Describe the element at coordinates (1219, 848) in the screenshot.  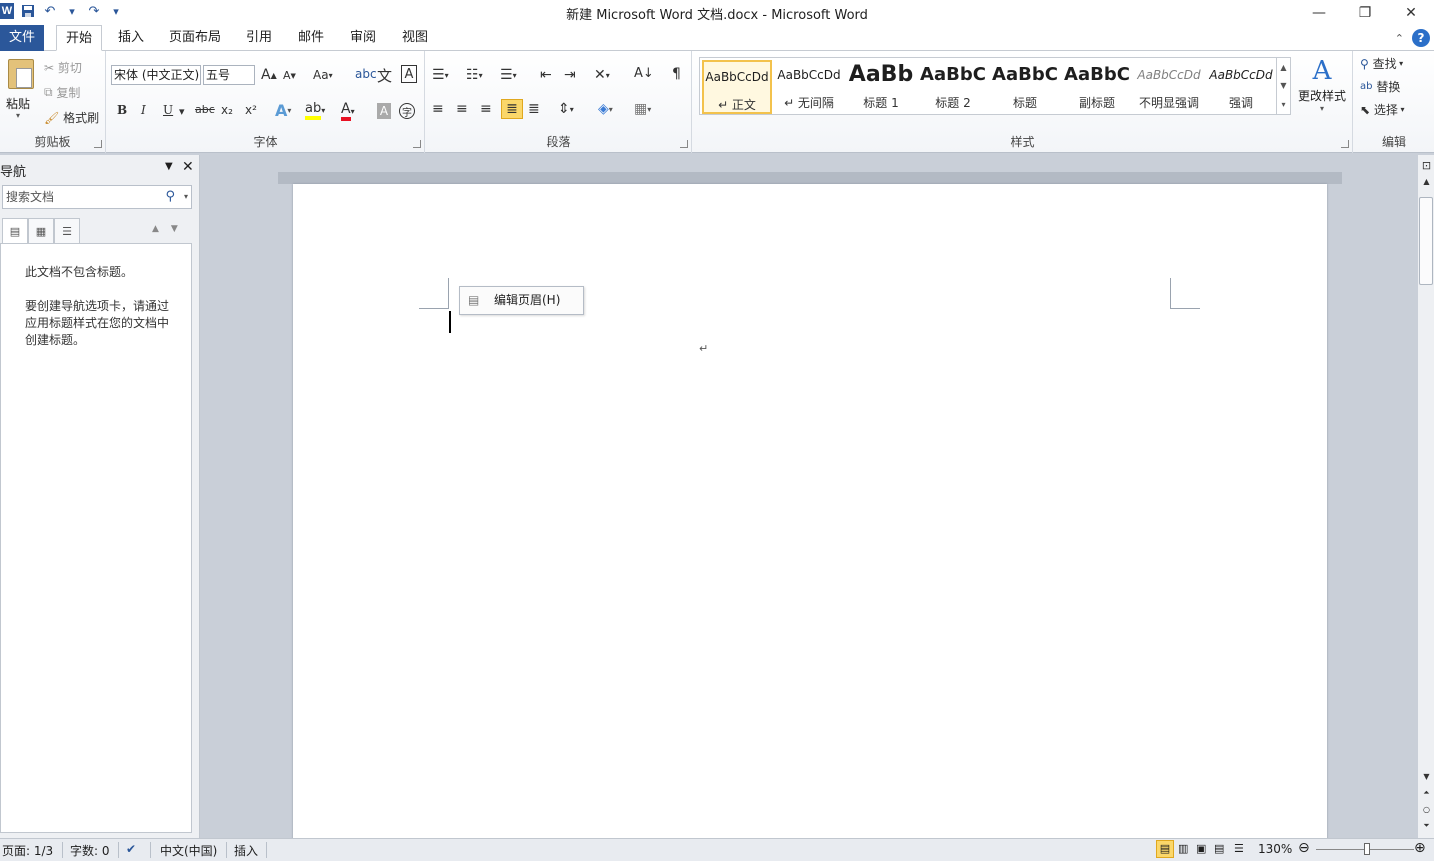
I see `outline-icon: ▤` at that location.